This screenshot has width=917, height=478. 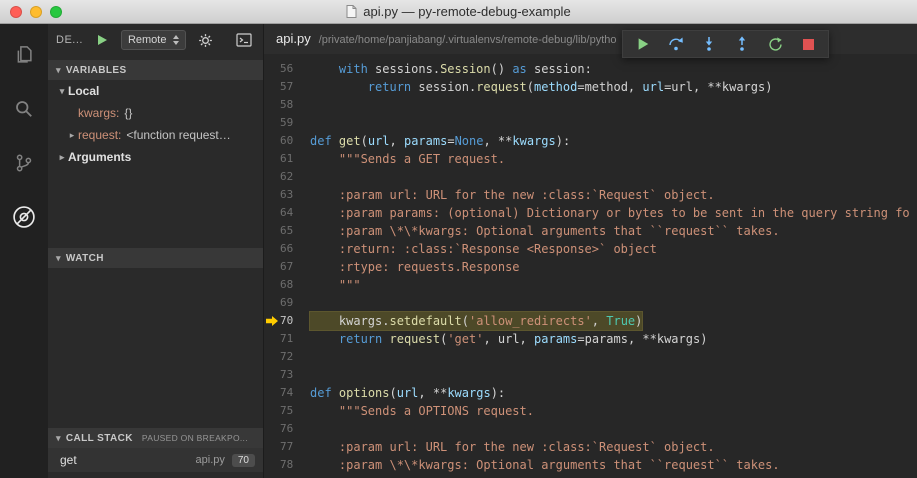 What do you see at coordinates (155, 258) in the screenshot?
I see `watch-section-header: ▾ WATCH` at bounding box center [155, 258].